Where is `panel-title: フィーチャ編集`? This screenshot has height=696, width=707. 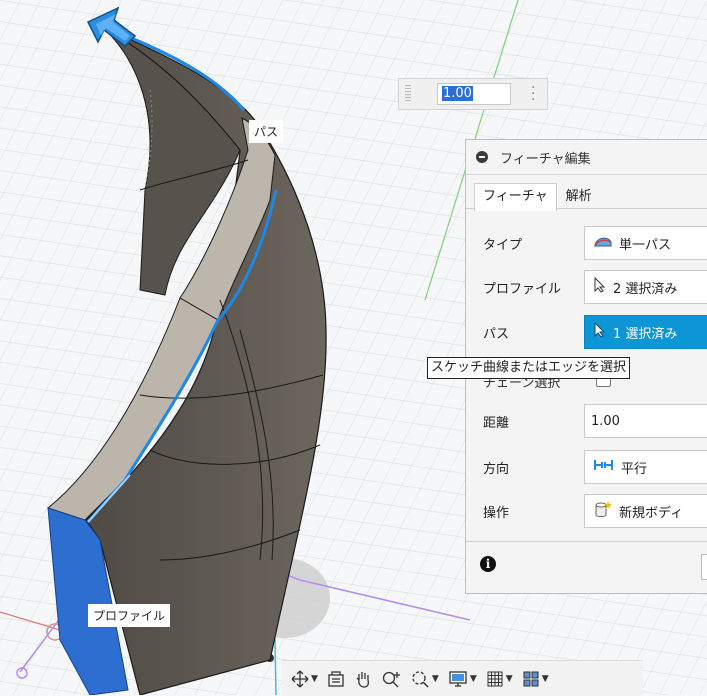 panel-title: フィーチャ編集 is located at coordinates (545, 159).